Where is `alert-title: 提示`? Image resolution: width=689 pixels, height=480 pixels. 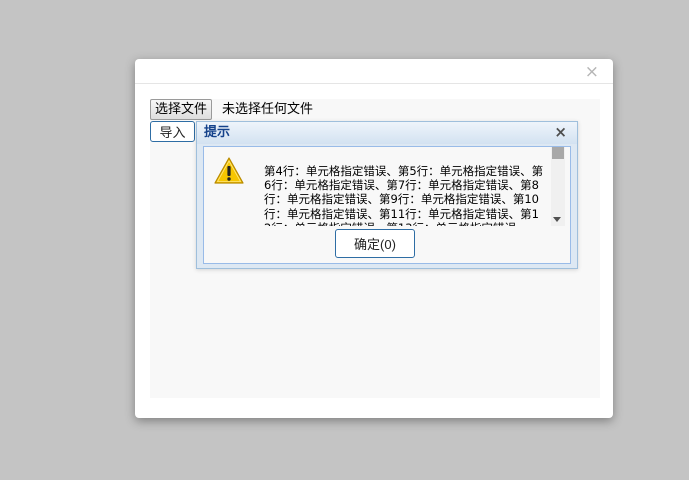
alert-title: 提示 is located at coordinates (217, 132).